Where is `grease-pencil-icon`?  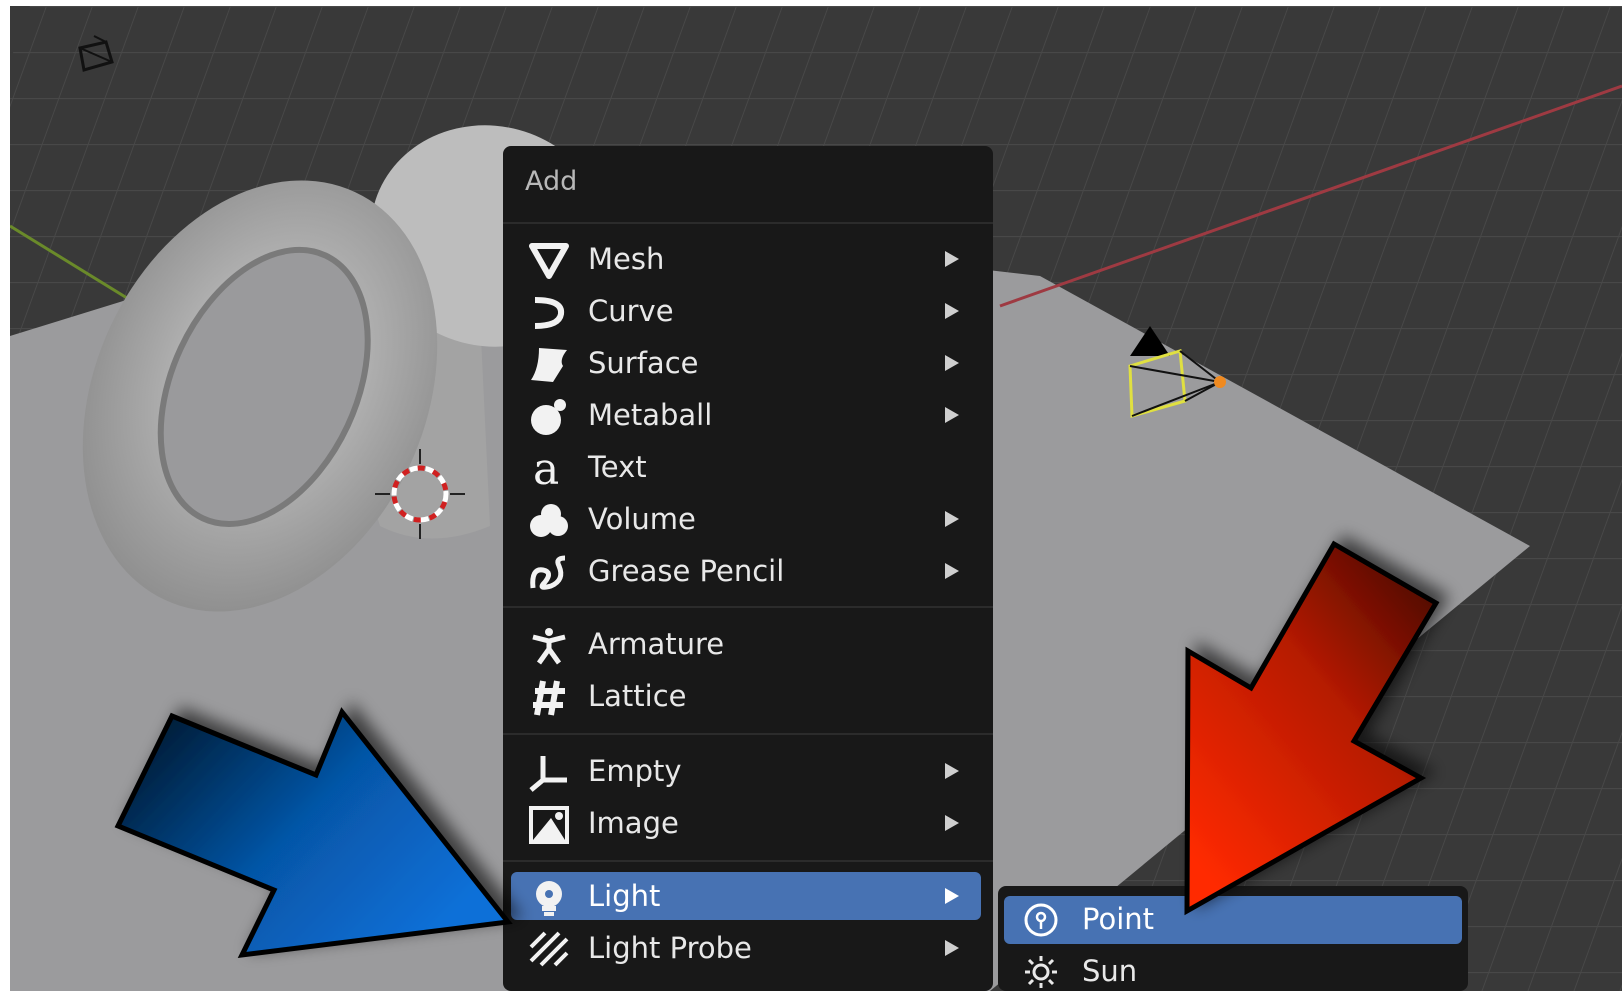 grease-pencil-icon is located at coordinates (548, 572).